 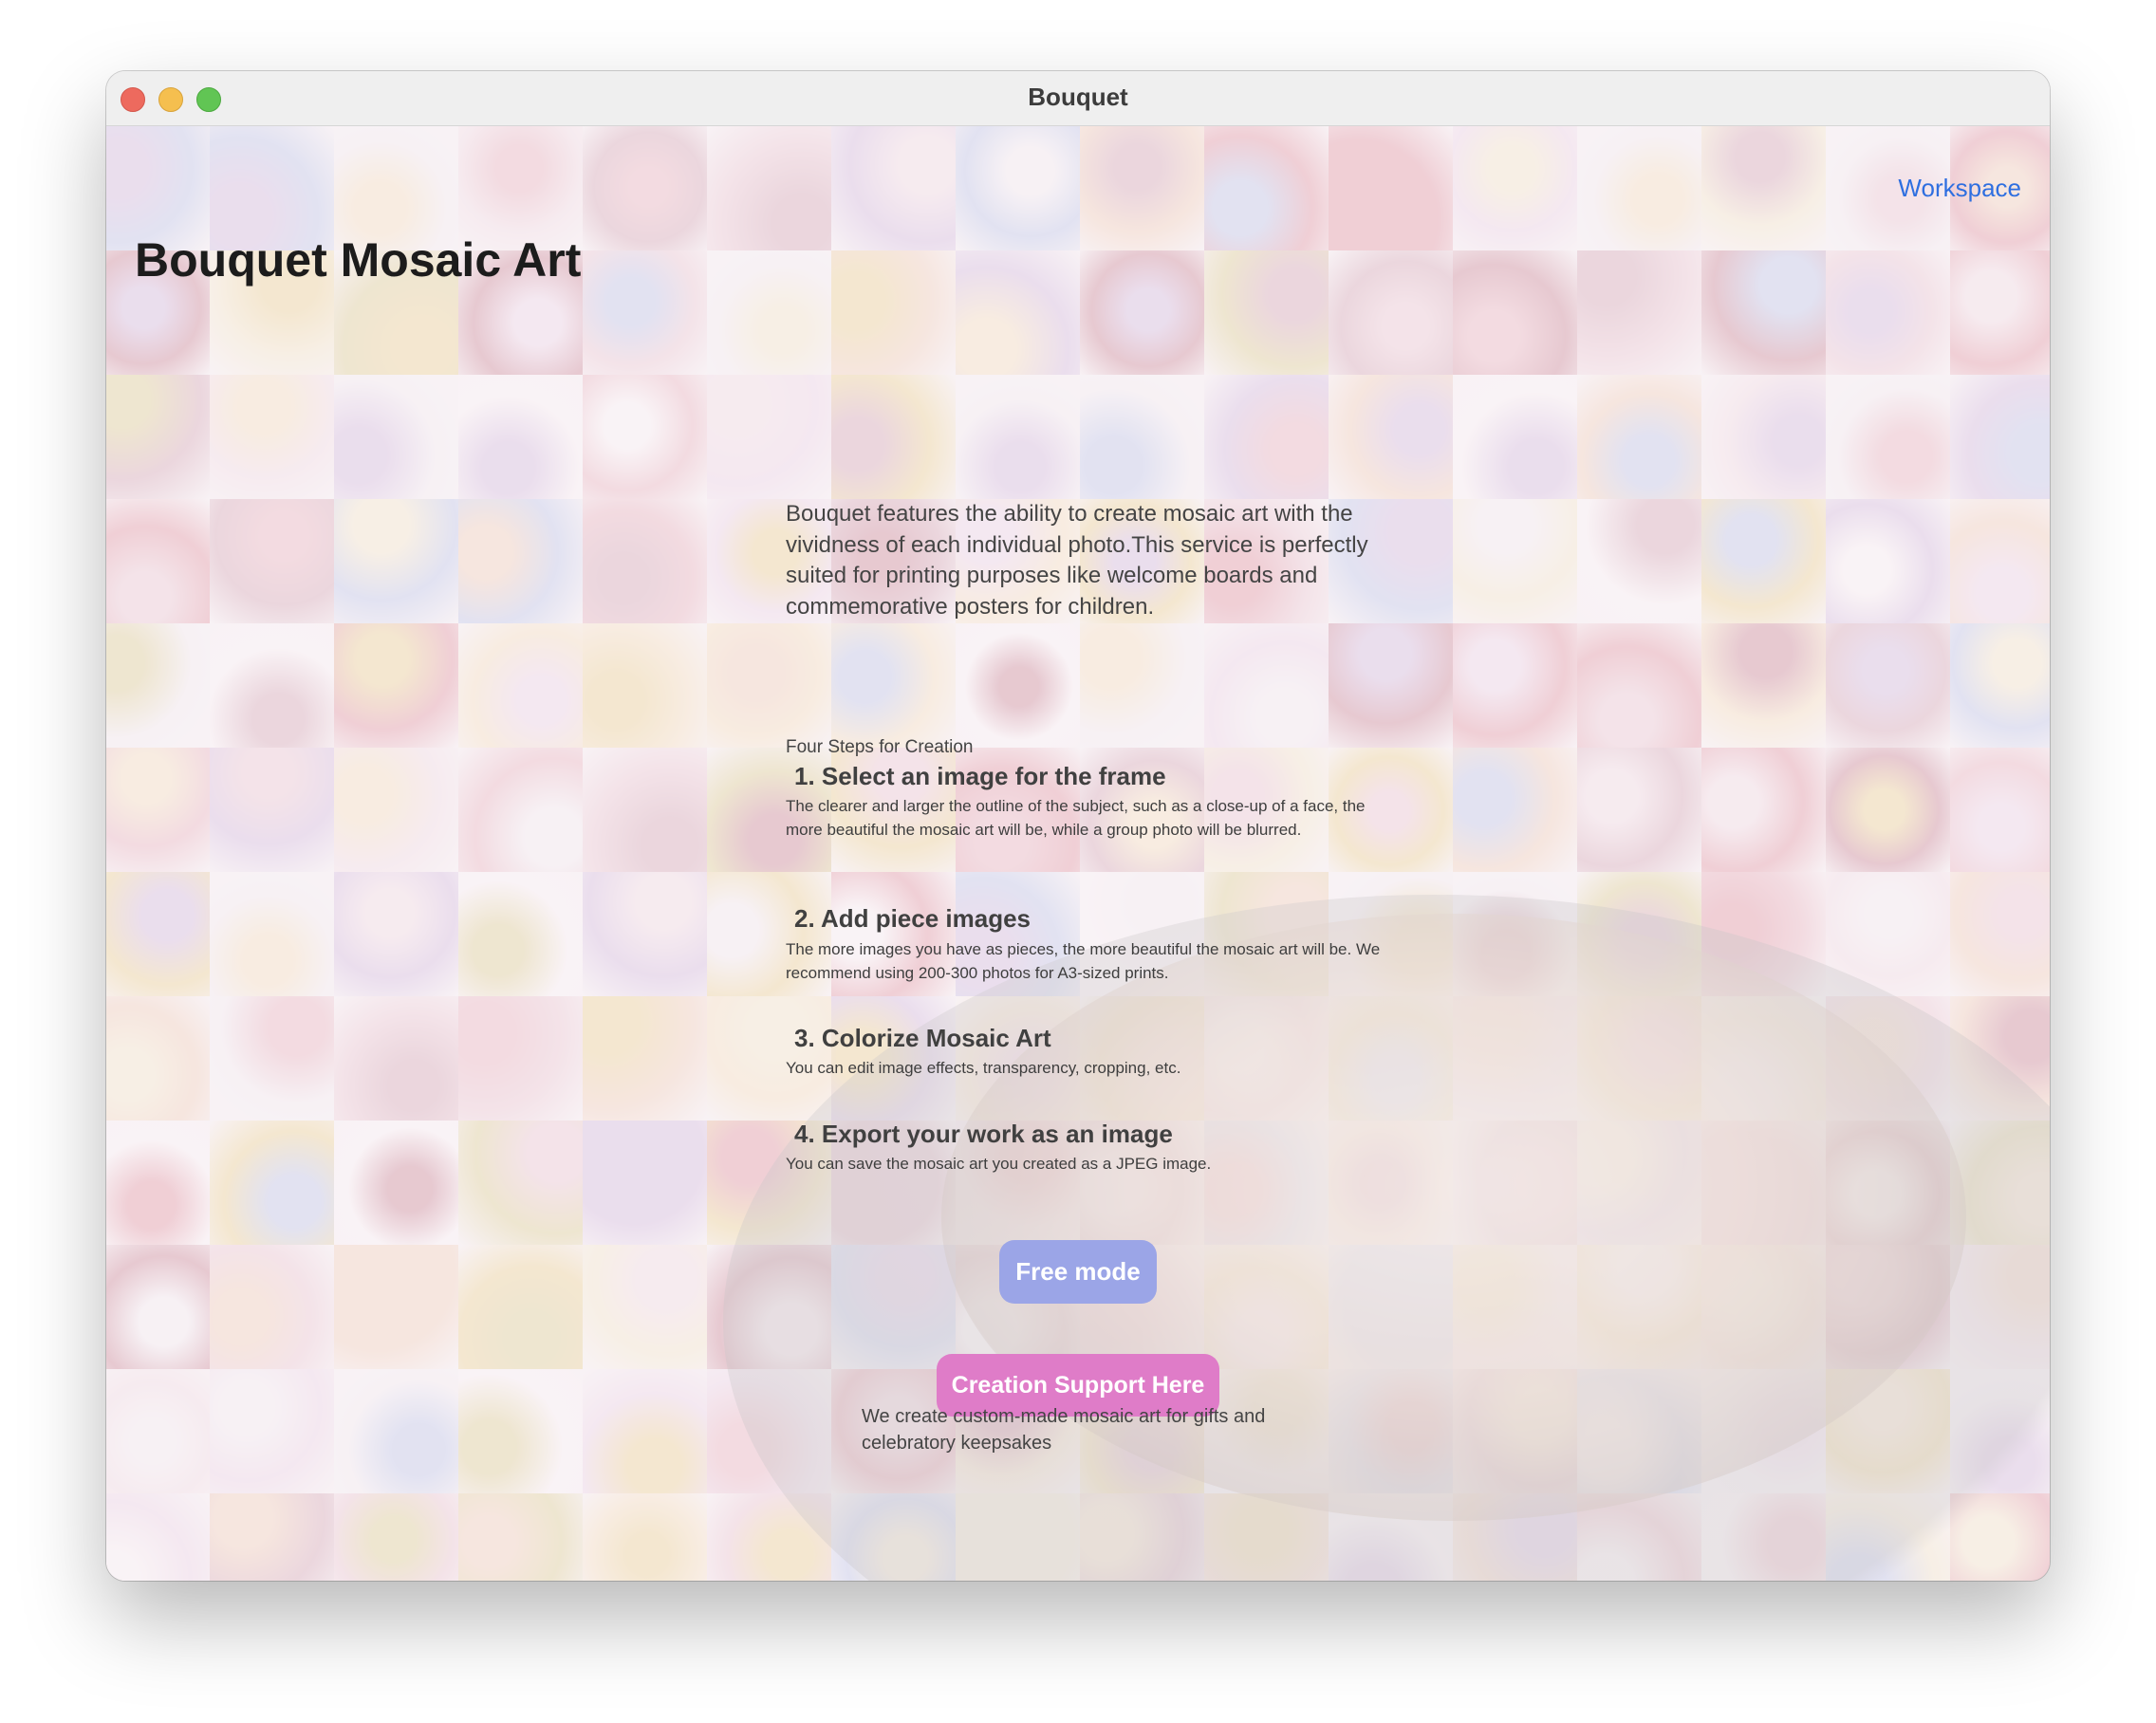 I want to click on step-4-heading: 4. Export your work as an image, so click(x=983, y=1134).